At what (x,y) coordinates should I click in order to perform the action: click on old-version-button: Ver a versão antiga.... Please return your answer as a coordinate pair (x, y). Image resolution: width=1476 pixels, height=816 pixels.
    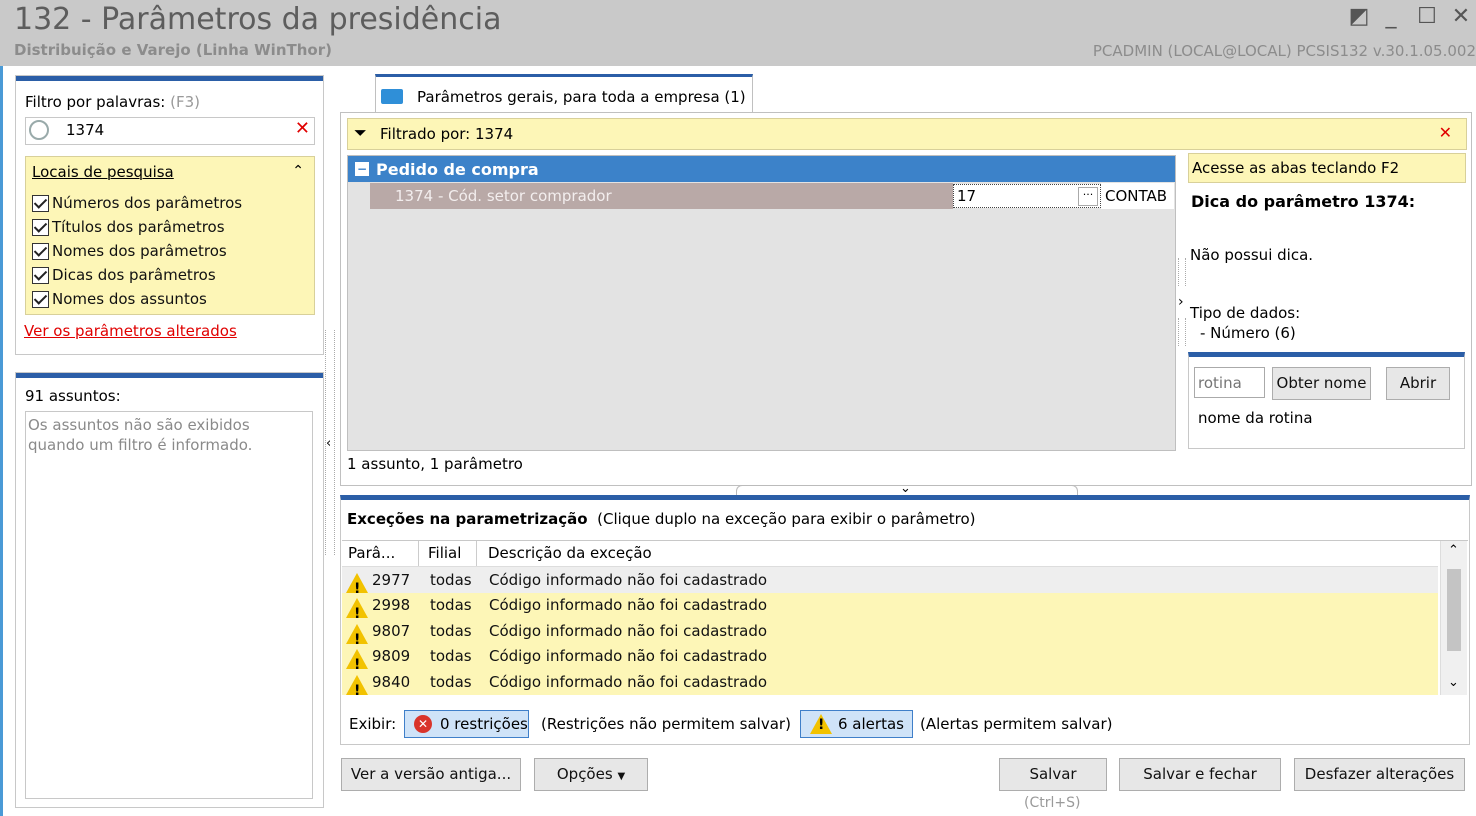
    Looking at the image, I should click on (431, 774).